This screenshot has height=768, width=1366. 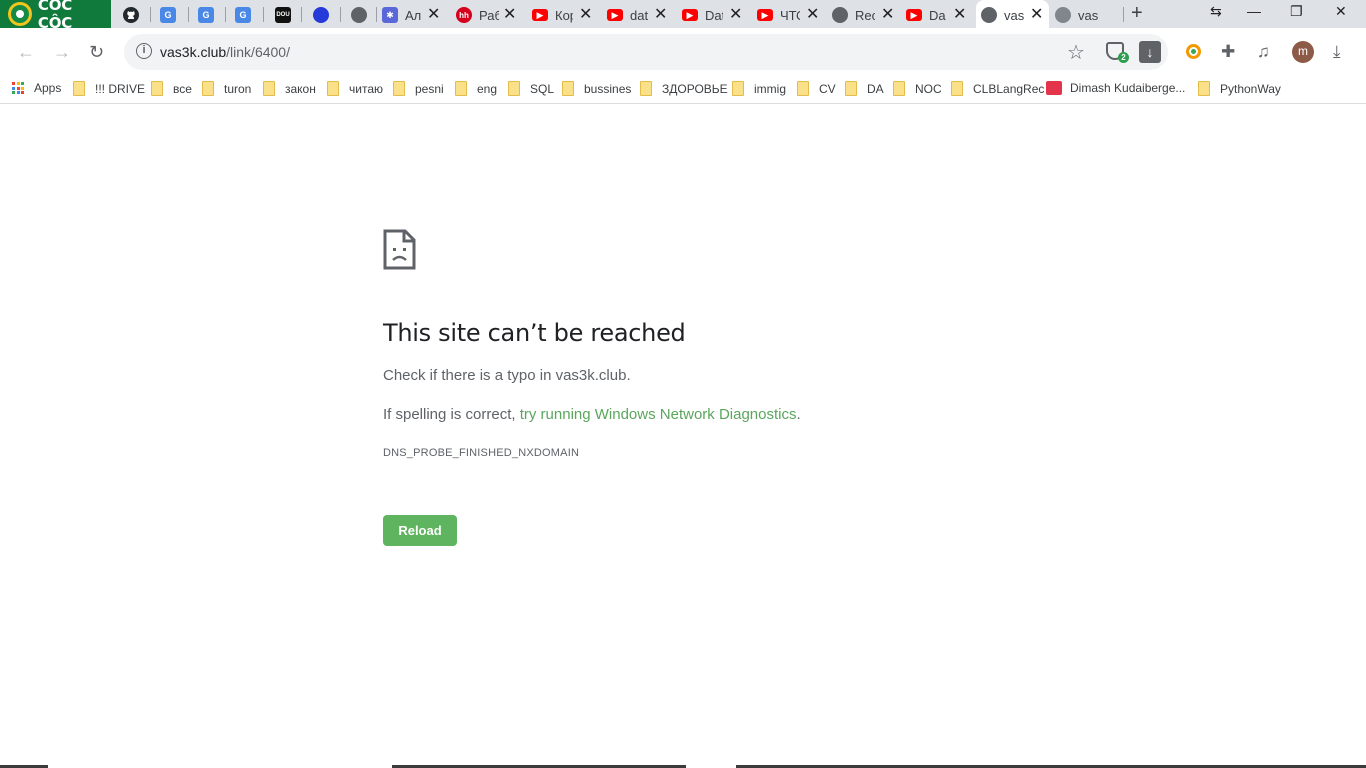 I want to click on bookmark-folder: immig, so click(x=759, y=88).